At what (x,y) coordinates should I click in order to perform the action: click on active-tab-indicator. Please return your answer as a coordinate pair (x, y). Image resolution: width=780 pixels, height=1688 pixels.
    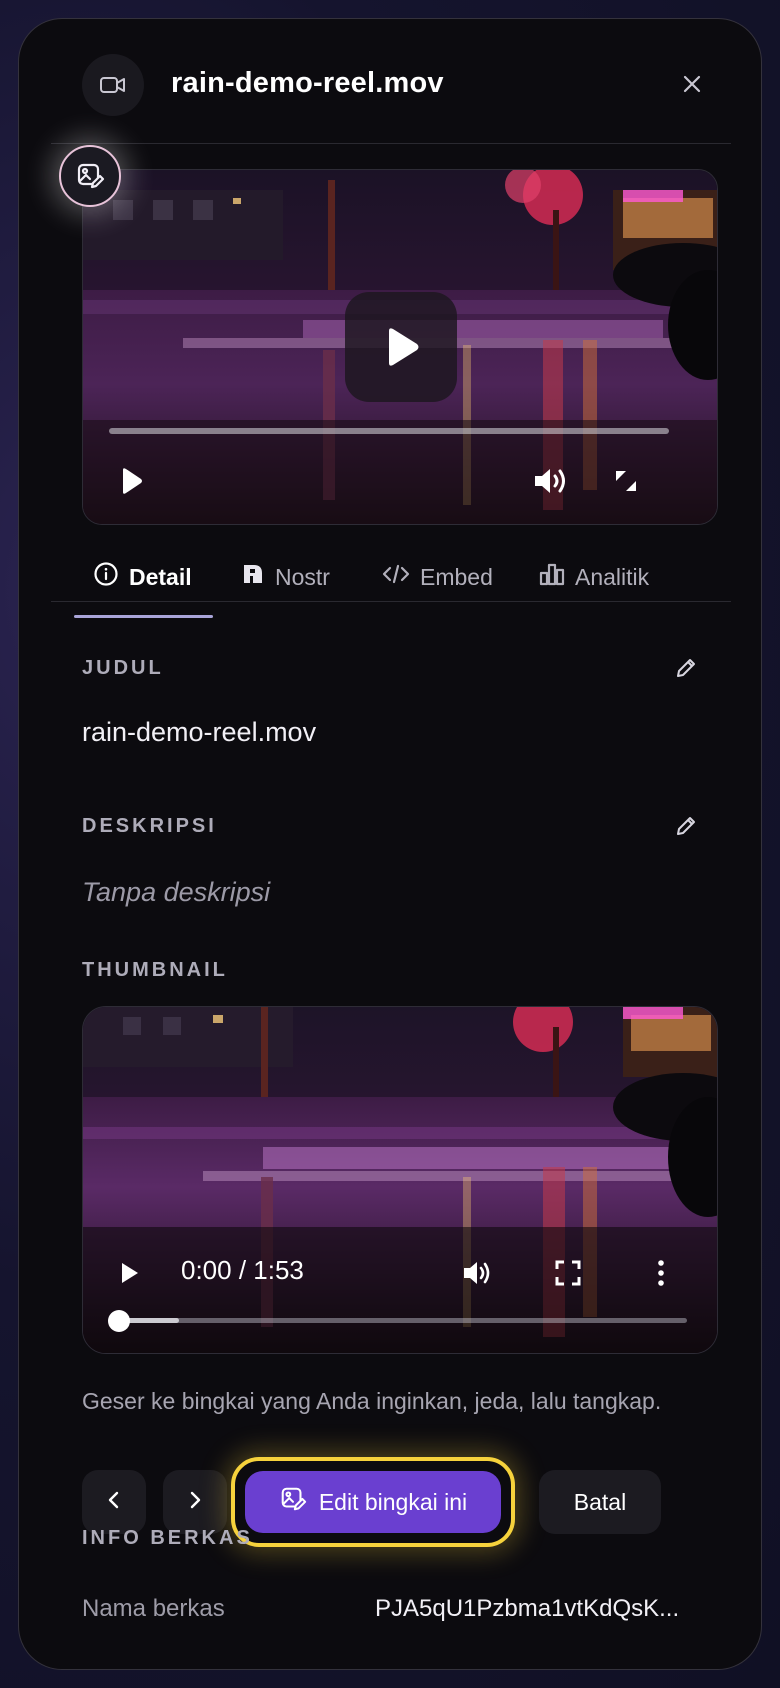
    Looking at the image, I should click on (143, 616).